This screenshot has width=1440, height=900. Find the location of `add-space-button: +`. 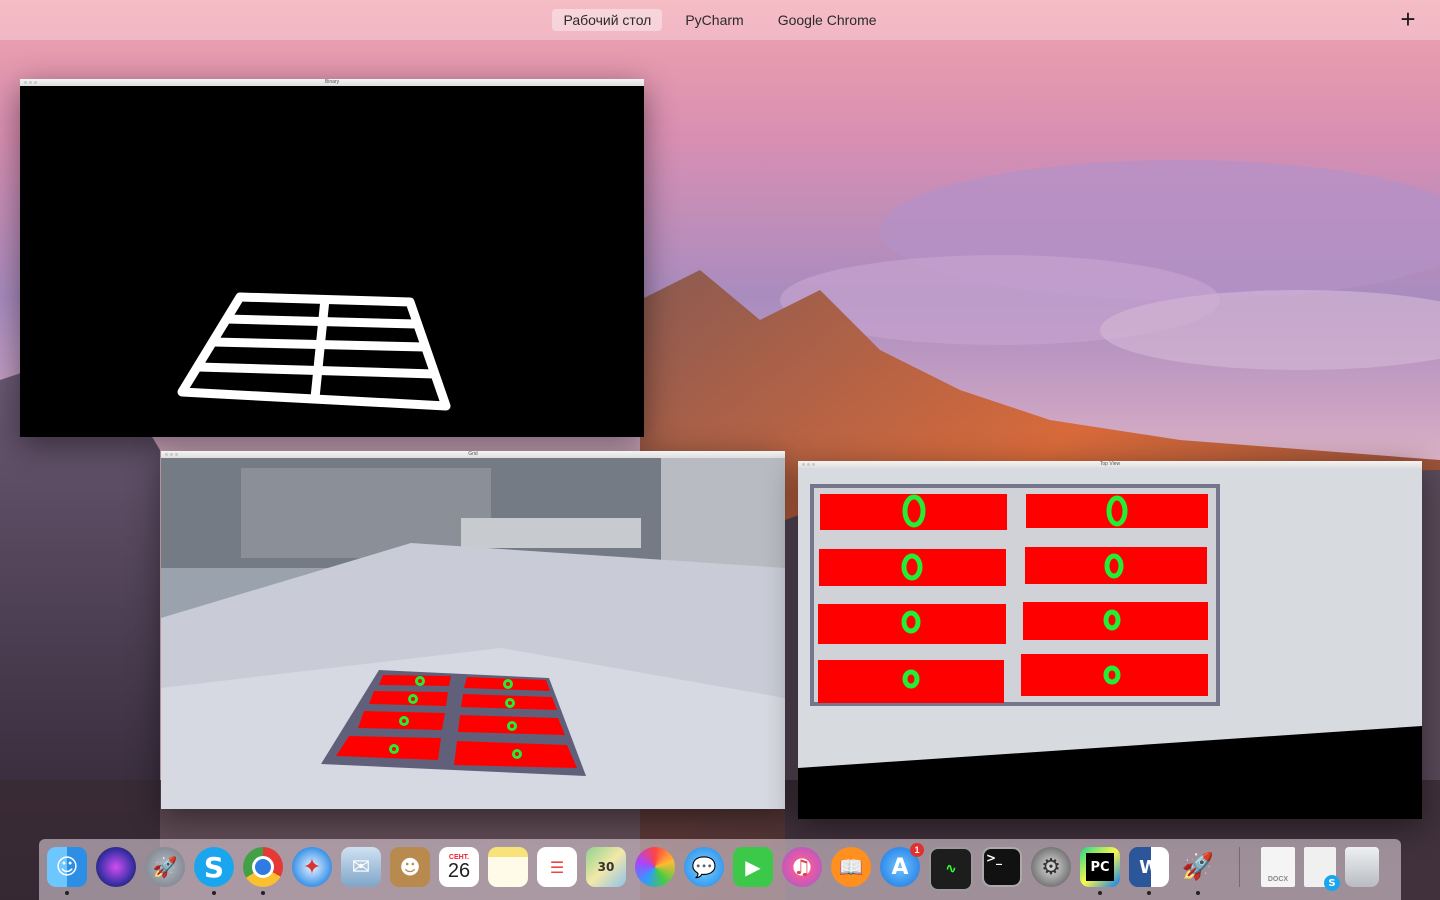

add-space-button: + is located at coordinates (1408, 19).